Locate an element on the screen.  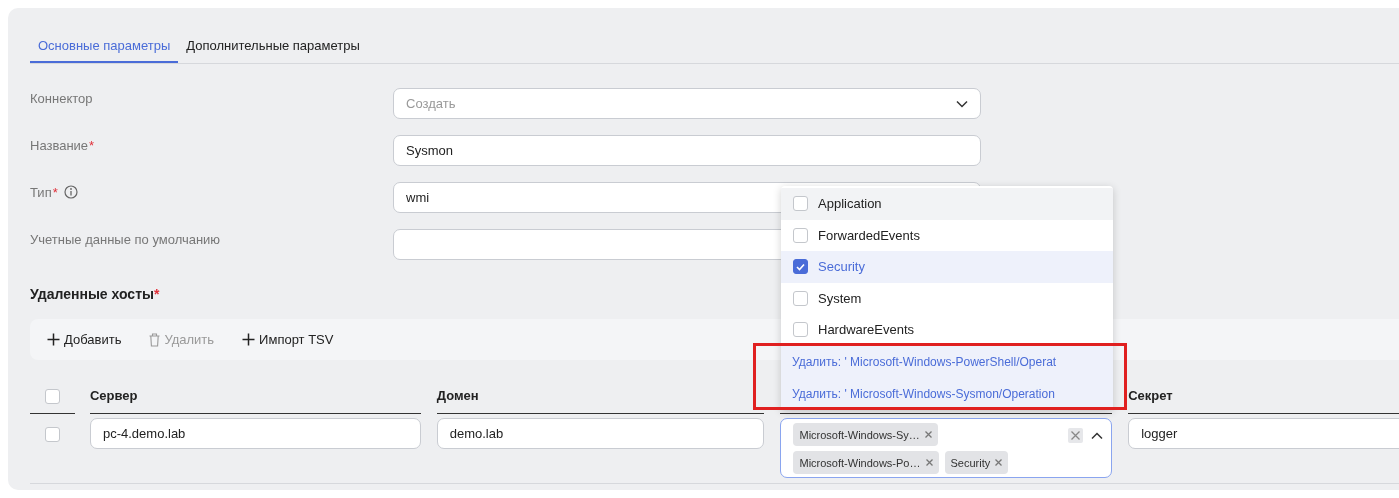
info-icon is located at coordinates (70, 192).